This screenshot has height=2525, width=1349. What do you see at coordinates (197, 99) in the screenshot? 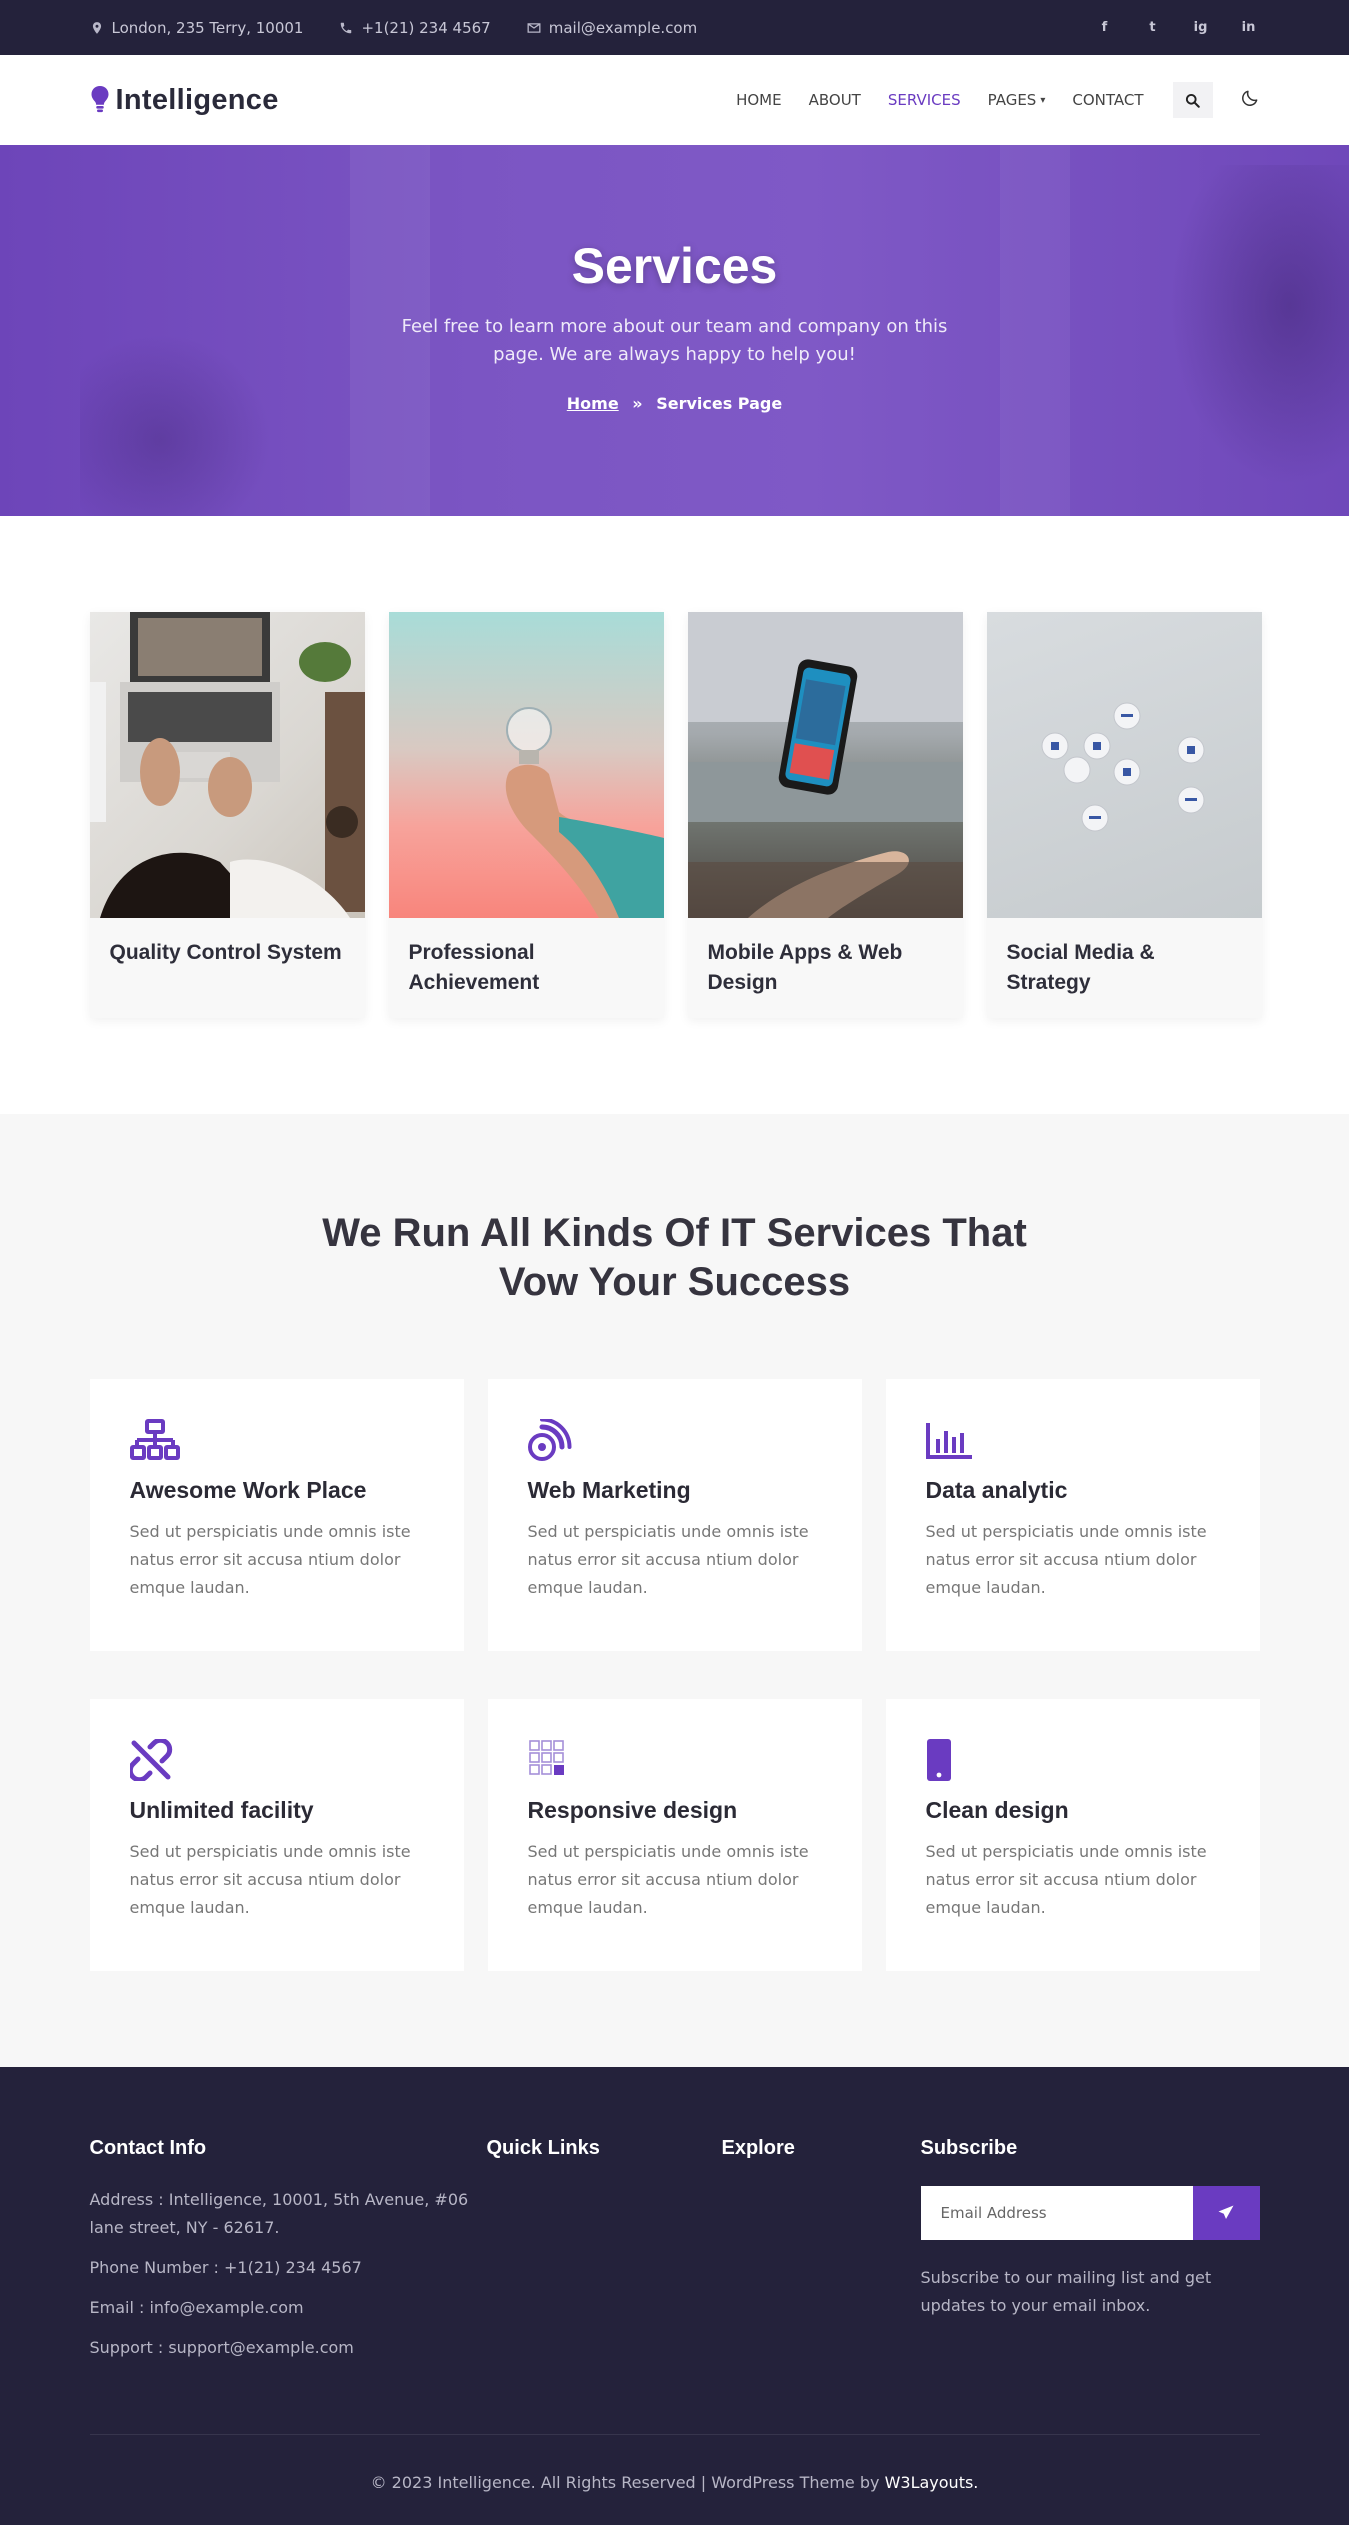
I see `logo-text: Intelligence` at bounding box center [197, 99].